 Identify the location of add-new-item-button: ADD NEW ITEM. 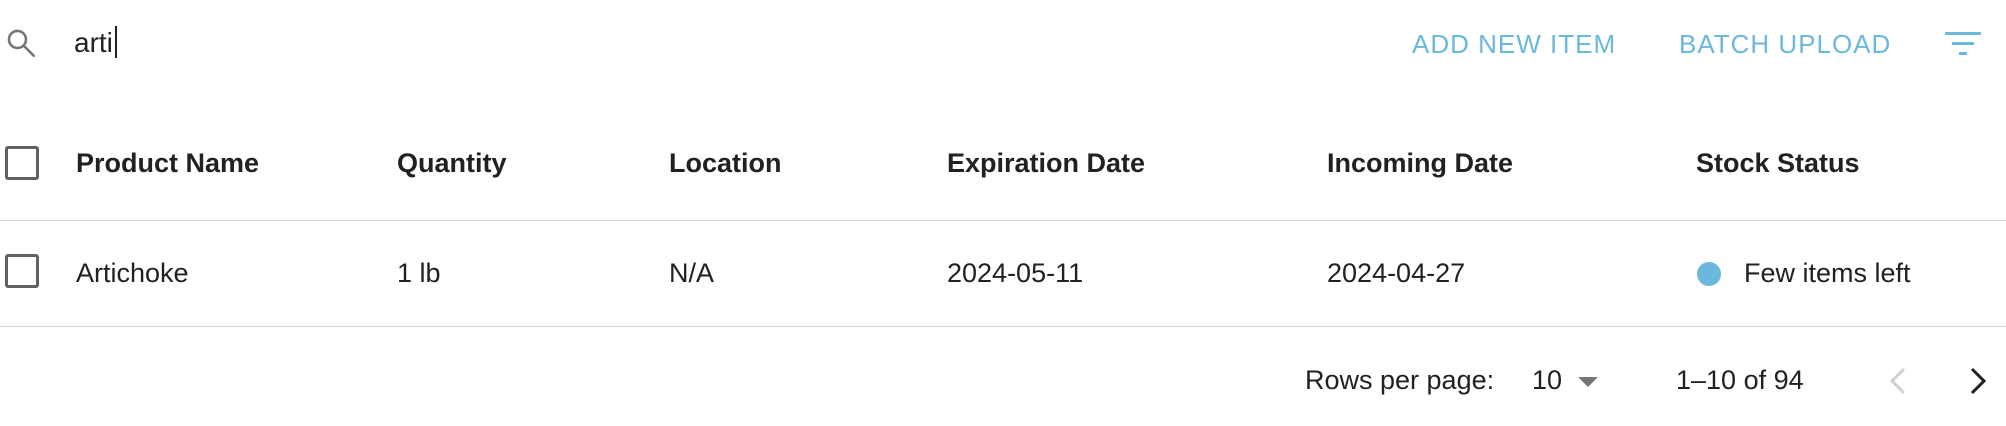
(1514, 44).